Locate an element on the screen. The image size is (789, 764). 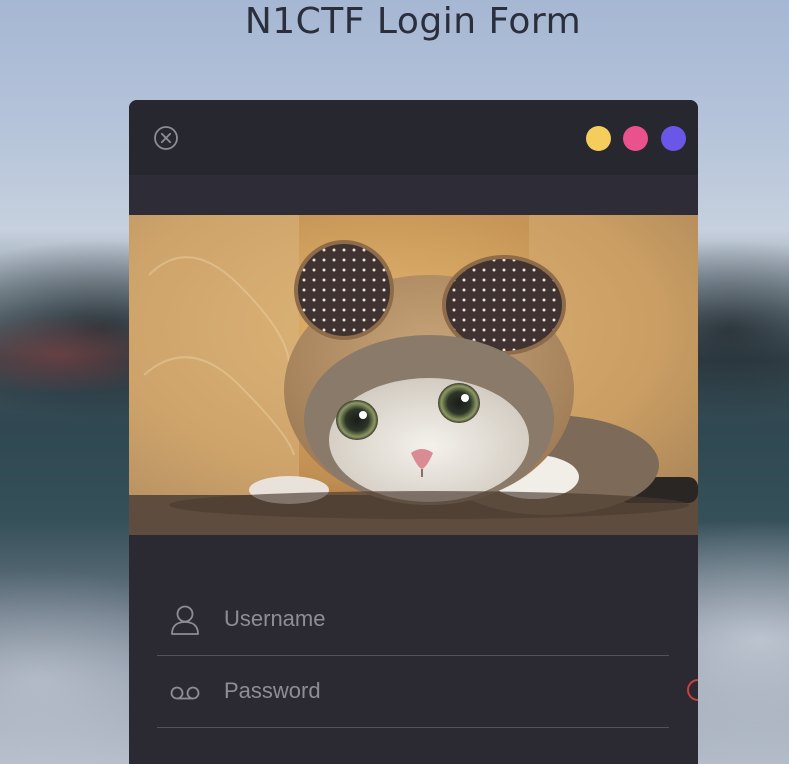
user-icon is located at coordinates (185, 620).